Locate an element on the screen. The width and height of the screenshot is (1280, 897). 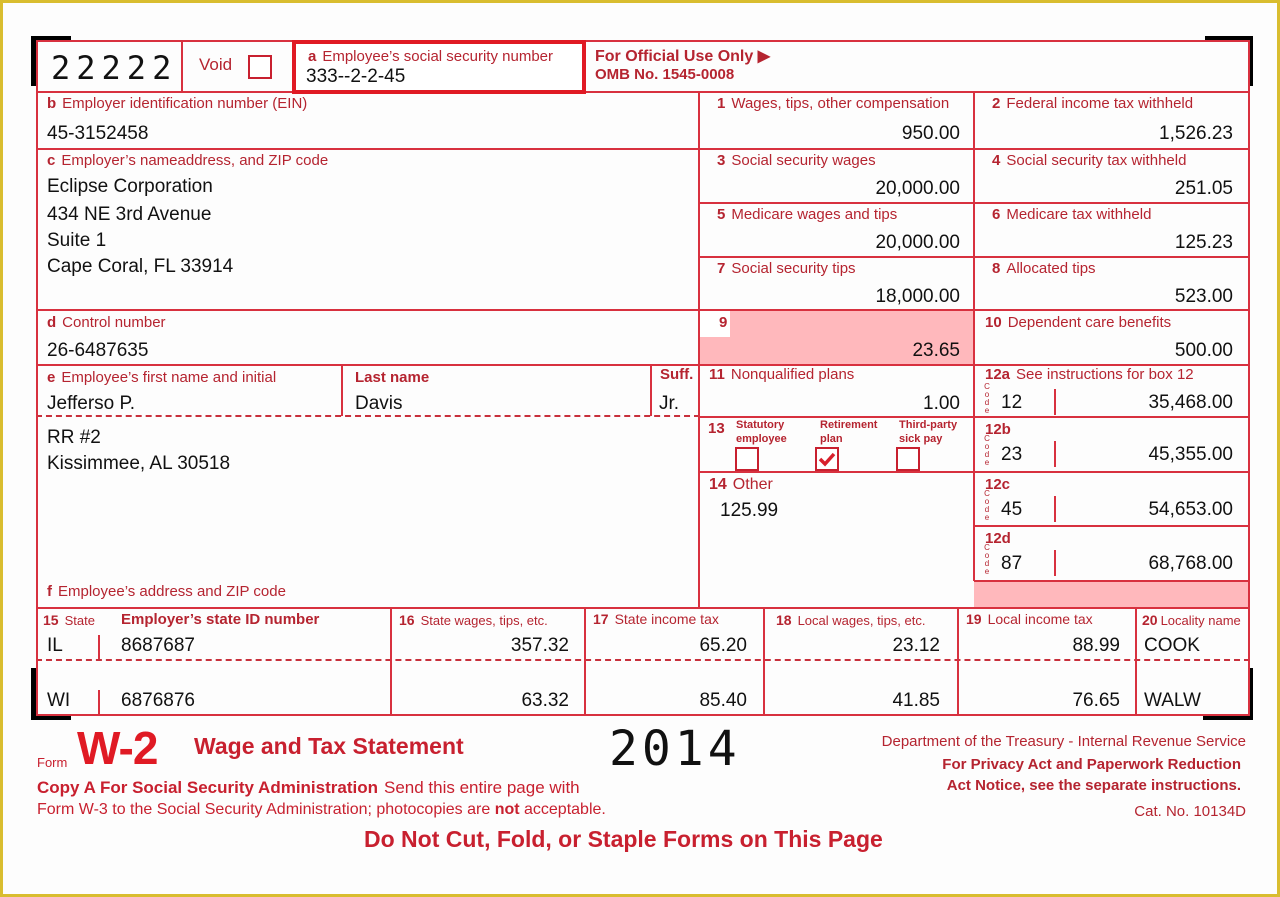
box-e-label: e Employee’s first name and initial is located at coordinates (162, 377).